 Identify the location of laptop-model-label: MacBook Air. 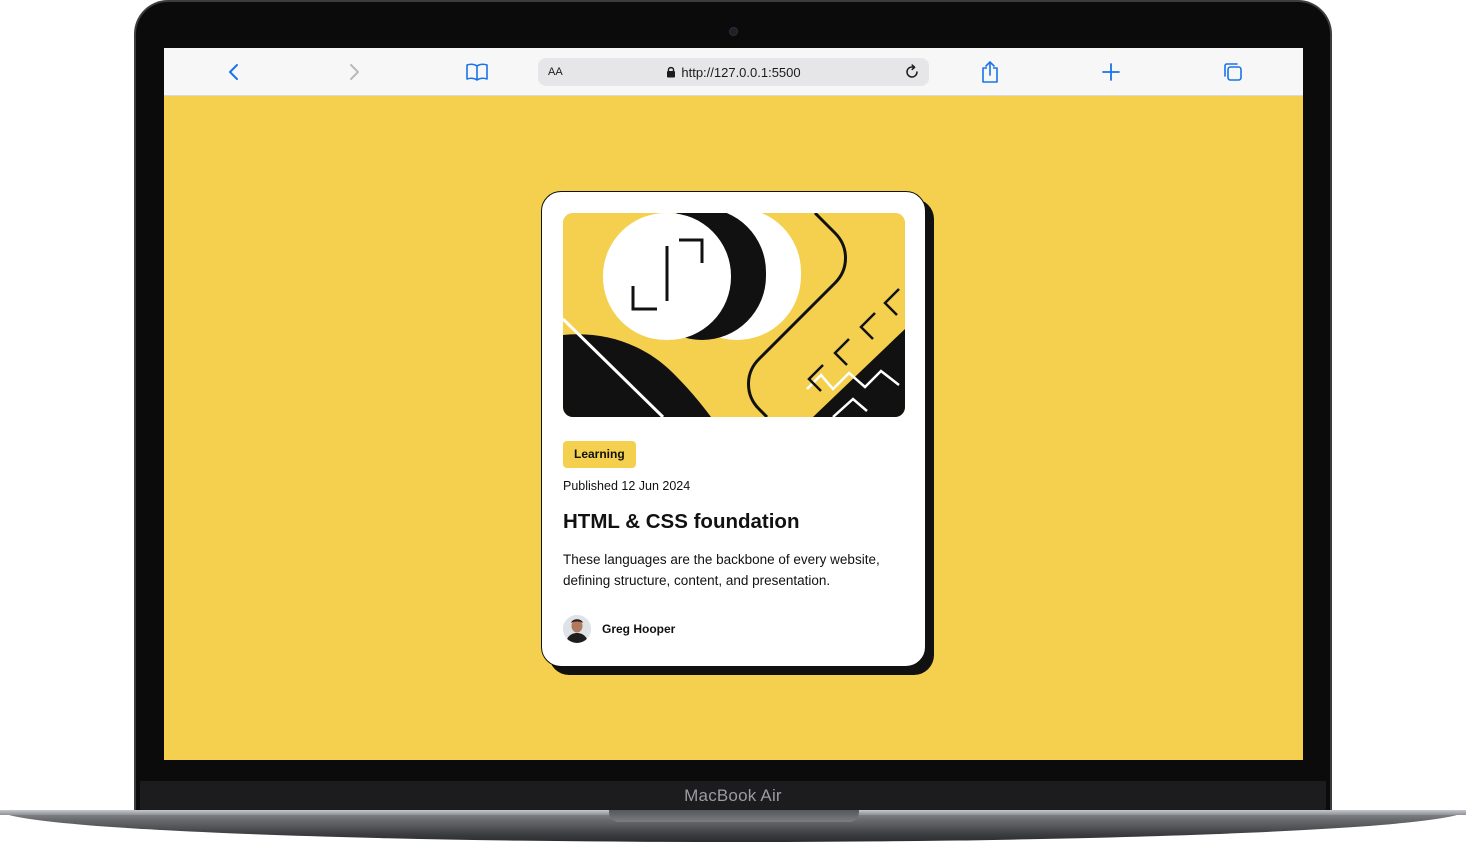
(733, 795).